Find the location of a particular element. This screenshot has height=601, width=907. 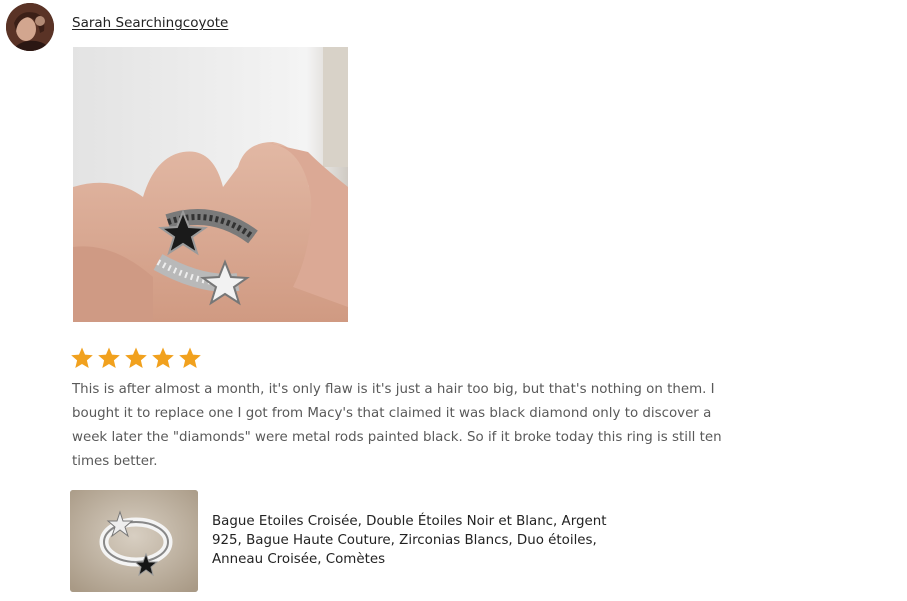

ring-on-hand-image is located at coordinates (210, 184).